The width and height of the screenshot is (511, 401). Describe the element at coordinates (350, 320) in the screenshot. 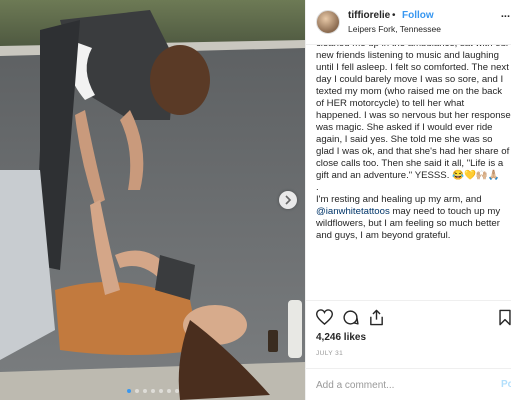

I see `comment-icon` at that location.